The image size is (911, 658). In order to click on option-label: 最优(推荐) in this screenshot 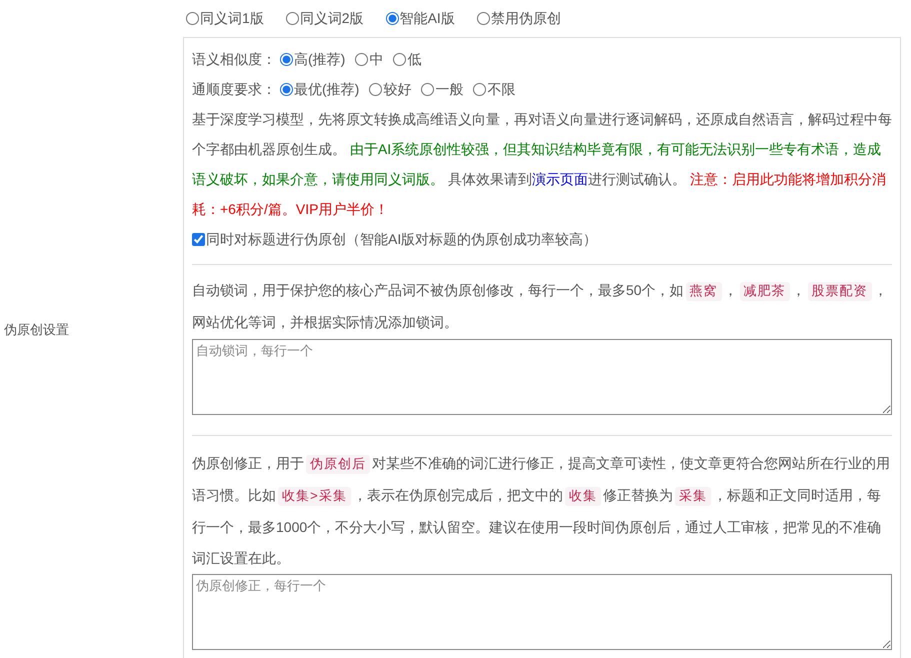, I will do `click(327, 89)`.